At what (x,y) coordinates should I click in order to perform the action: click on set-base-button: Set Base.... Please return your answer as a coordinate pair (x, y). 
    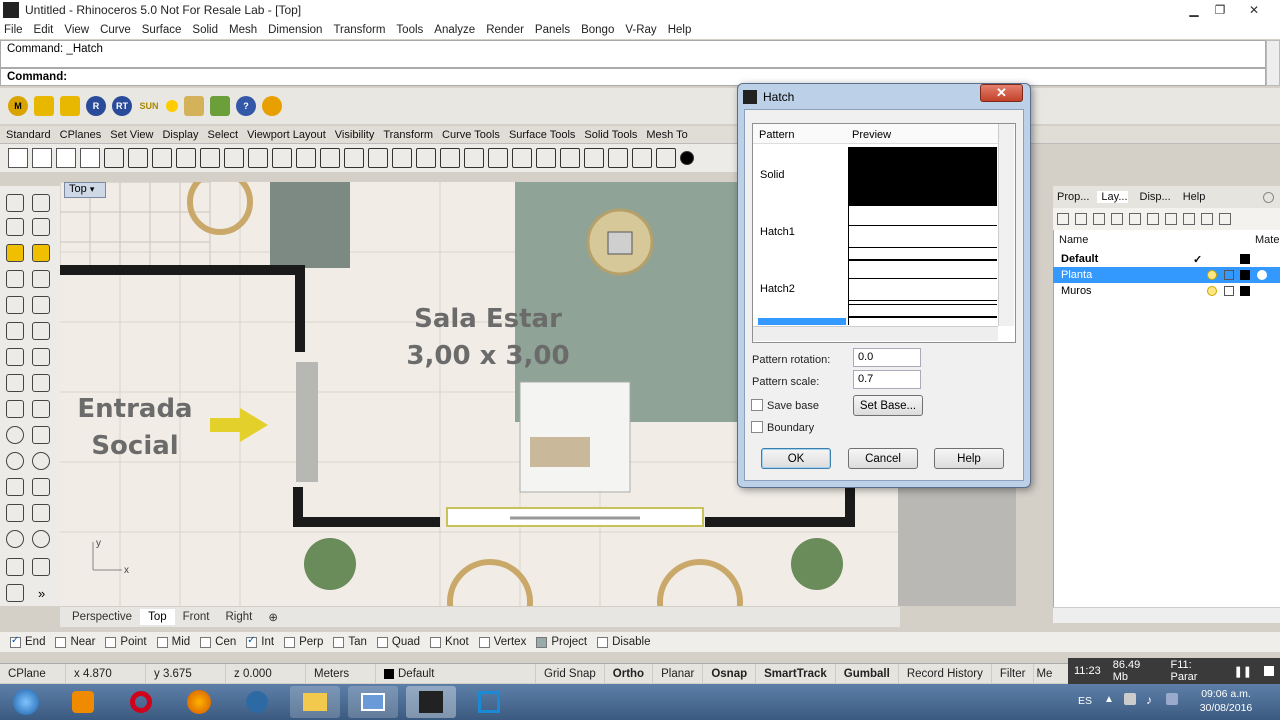
    Looking at the image, I should click on (888, 405).